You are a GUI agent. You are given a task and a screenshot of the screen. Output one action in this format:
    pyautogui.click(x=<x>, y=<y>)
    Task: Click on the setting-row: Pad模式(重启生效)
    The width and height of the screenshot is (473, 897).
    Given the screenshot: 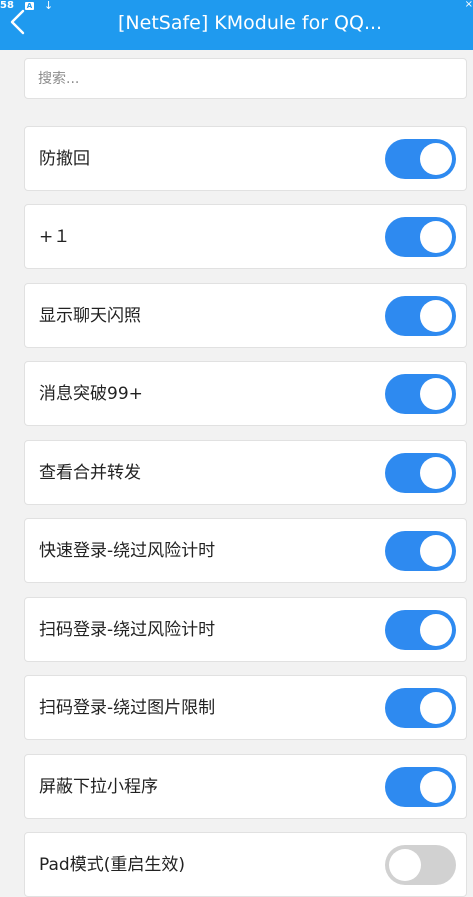 What is the action you would take?
    pyautogui.click(x=245, y=864)
    